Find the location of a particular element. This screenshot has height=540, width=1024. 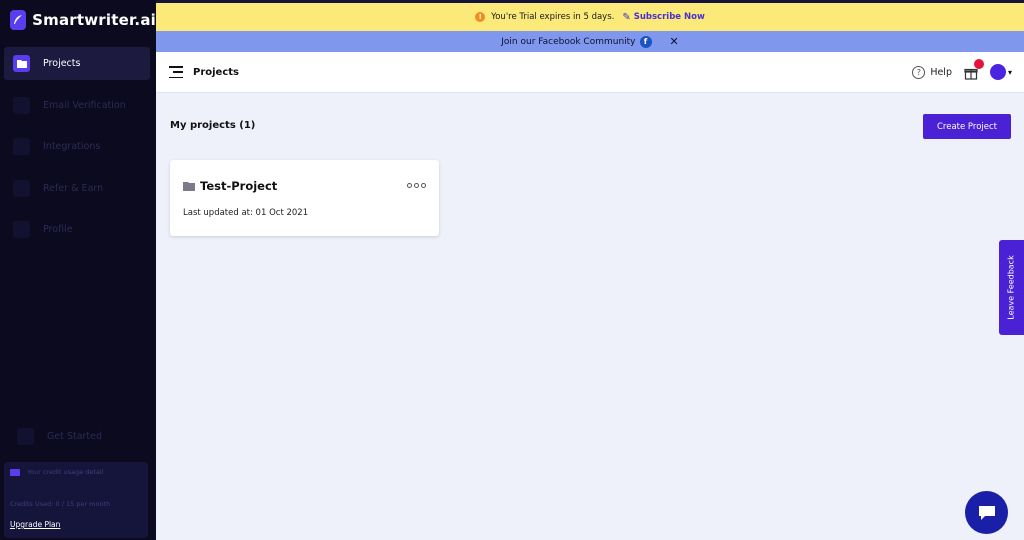

sidebar-item-label: Integrations is located at coordinates (72, 146).